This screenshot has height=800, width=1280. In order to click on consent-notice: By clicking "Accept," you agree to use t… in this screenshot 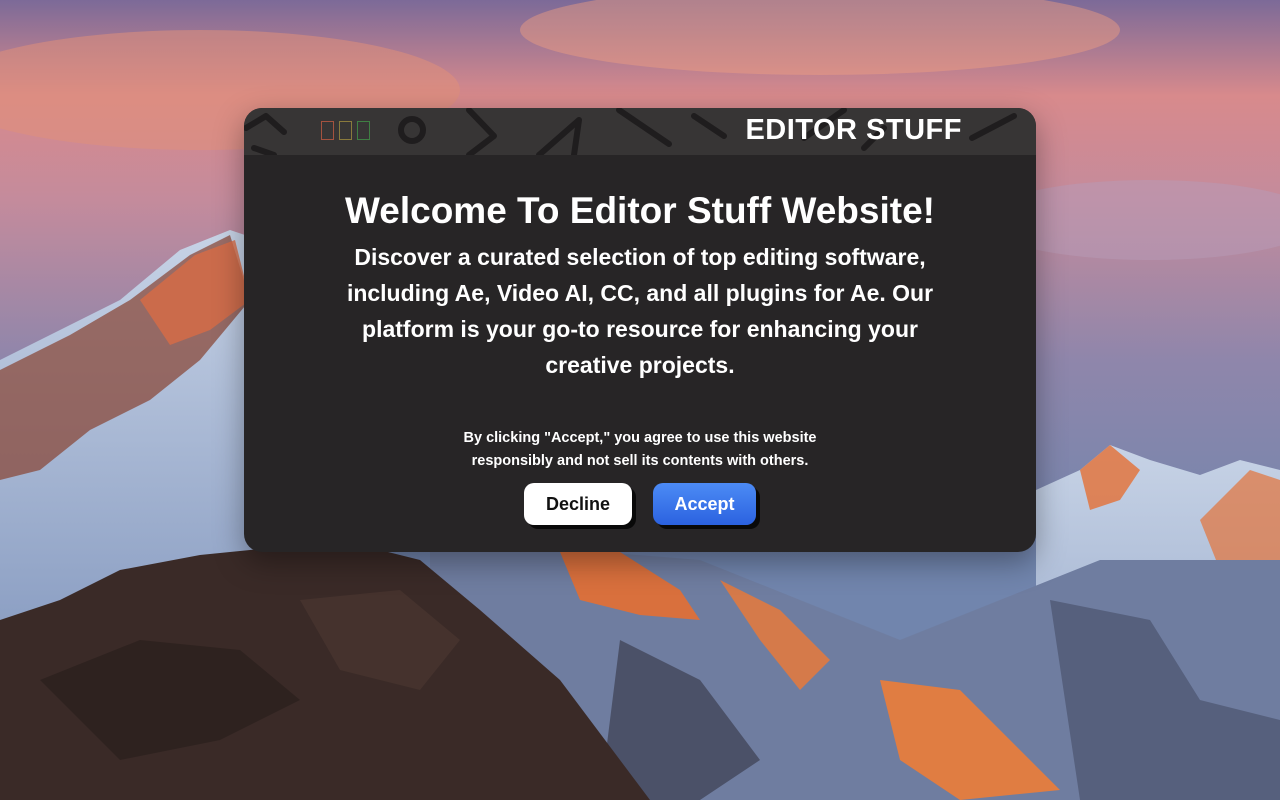, I will do `click(640, 449)`.